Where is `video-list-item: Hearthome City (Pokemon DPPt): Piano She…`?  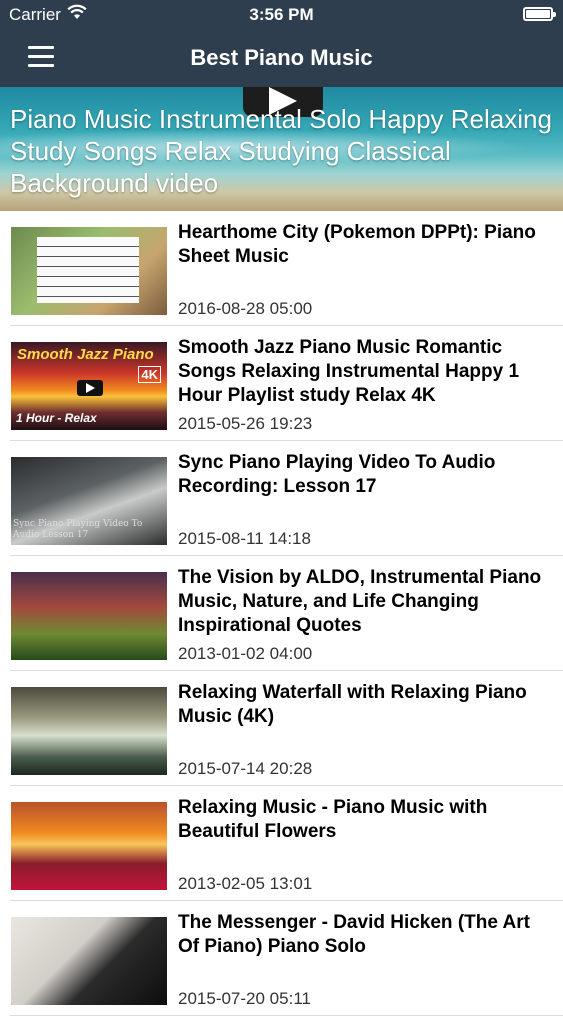
video-list-item: Hearthome City (Pokemon DPPt): Piano She… is located at coordinates (286, 268).